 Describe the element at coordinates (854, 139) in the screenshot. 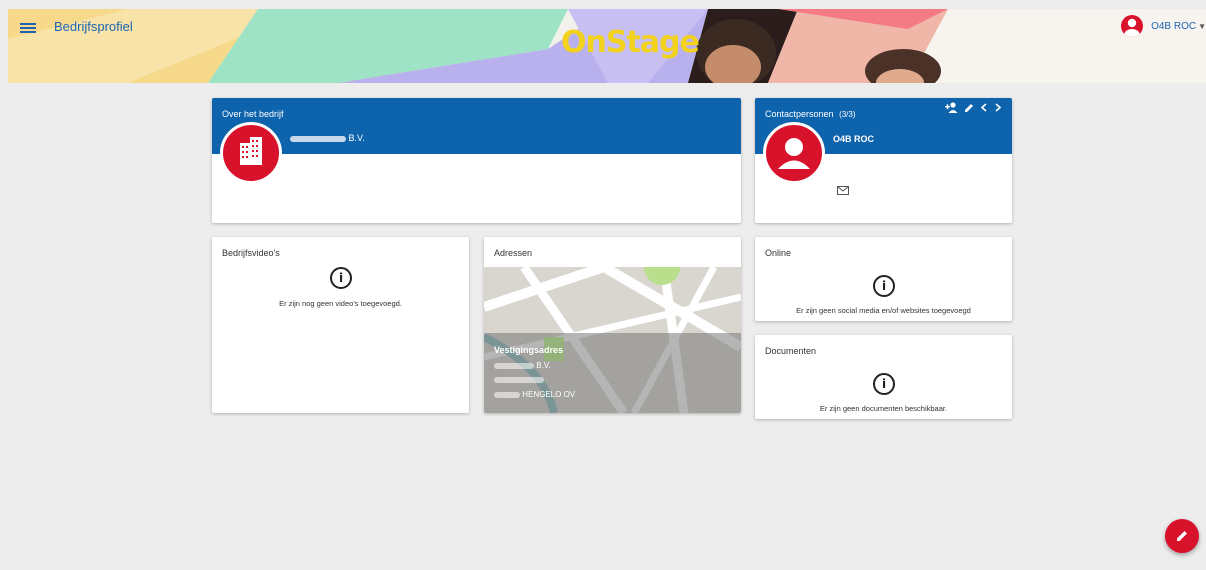

I see `contact-name: O4B ROC` at that location.